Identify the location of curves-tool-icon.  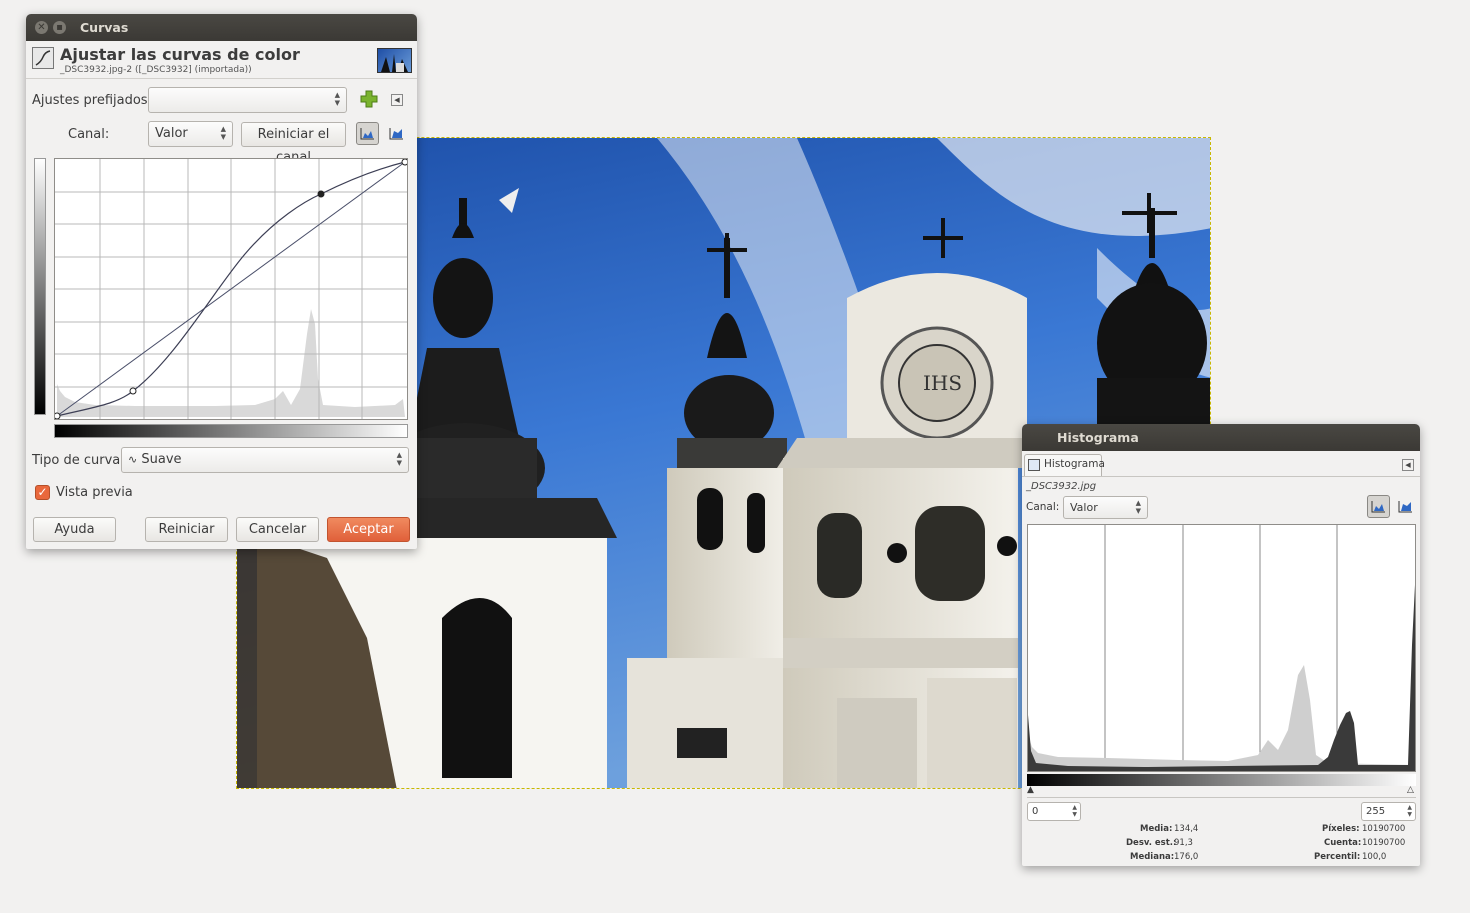
(43, 58).